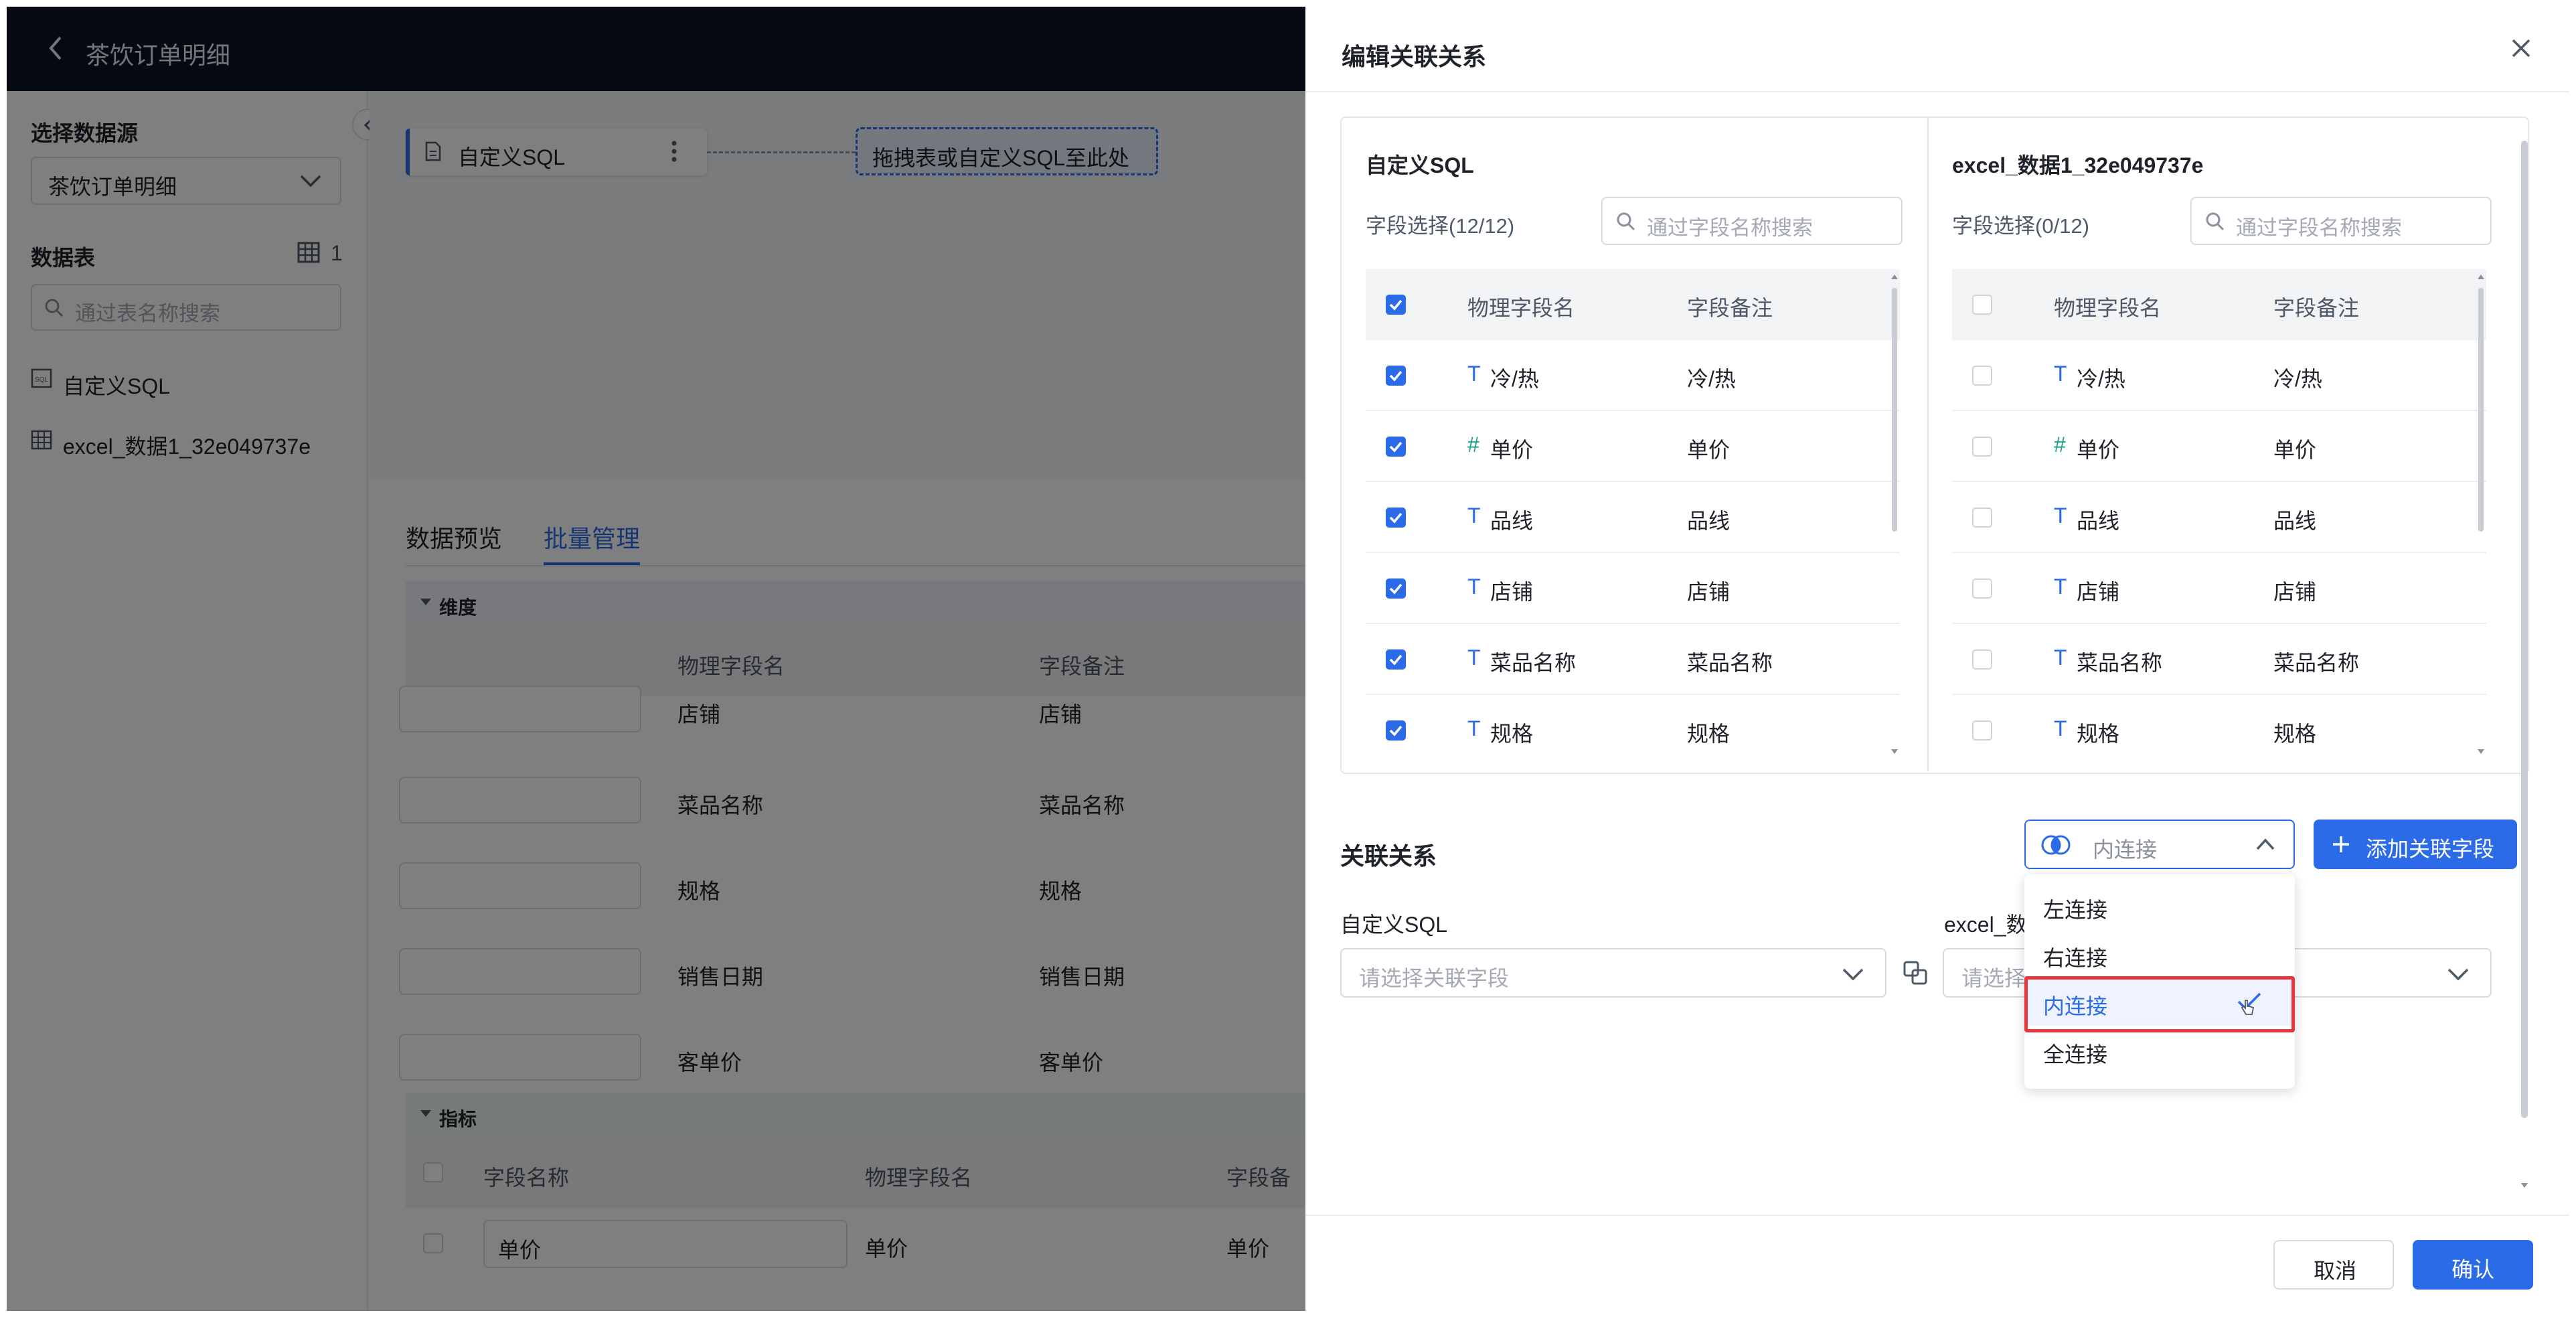 The width and height of the screenshot is (2576, 1319). I want to click on left-table-header: 物理字段名 字段备注, so click(1633, 304).